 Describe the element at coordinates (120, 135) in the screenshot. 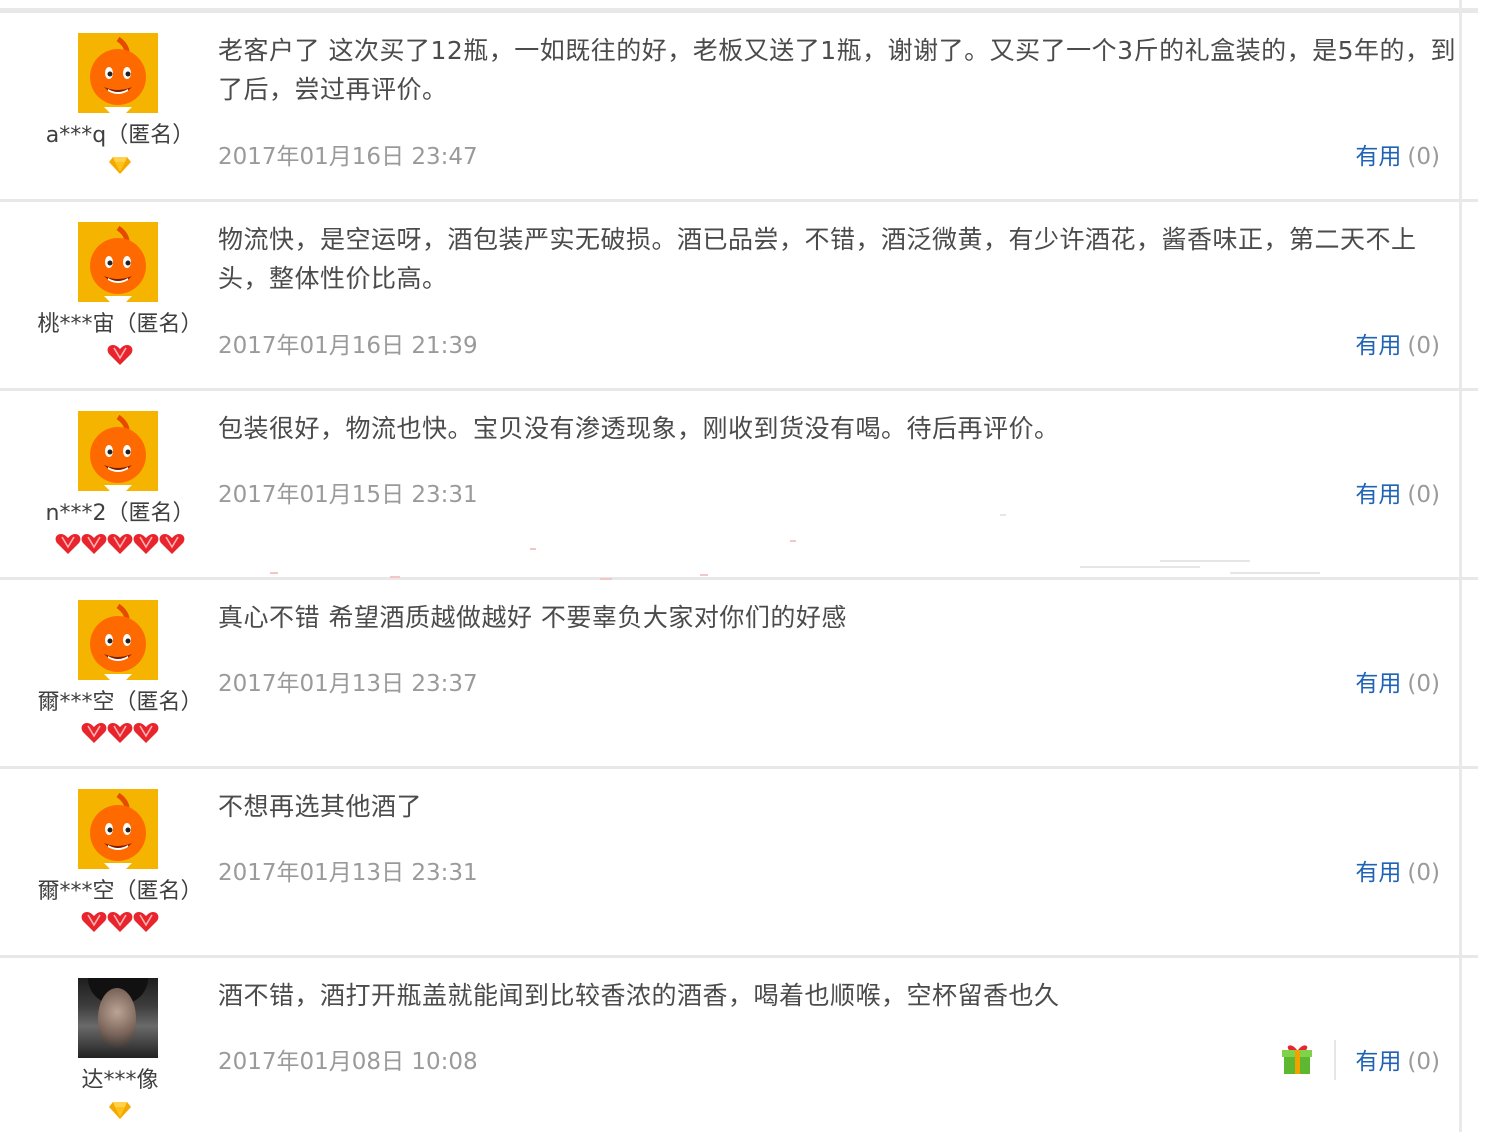

I see `reviewer-name: a***q（匿名）` at that location.